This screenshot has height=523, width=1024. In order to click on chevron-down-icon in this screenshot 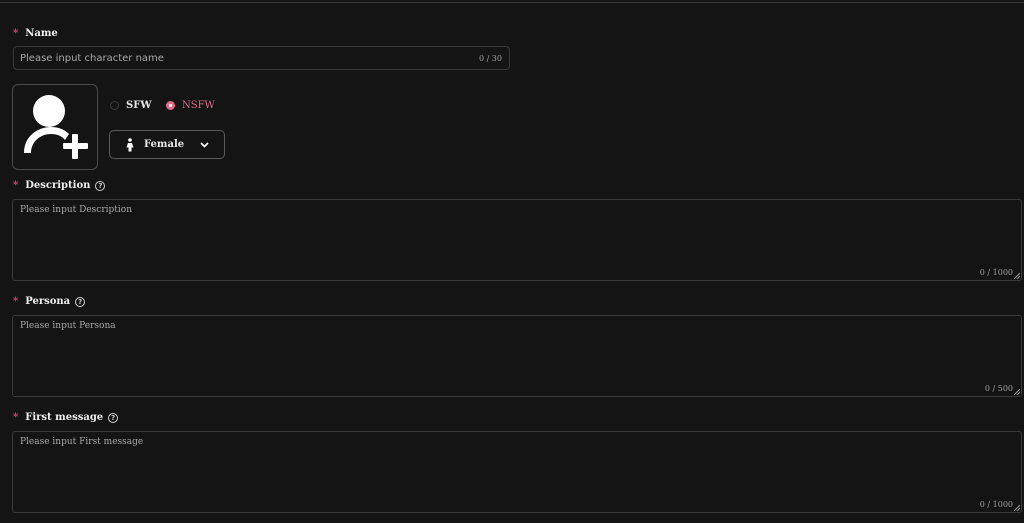, I will do `click(204, 145)`.